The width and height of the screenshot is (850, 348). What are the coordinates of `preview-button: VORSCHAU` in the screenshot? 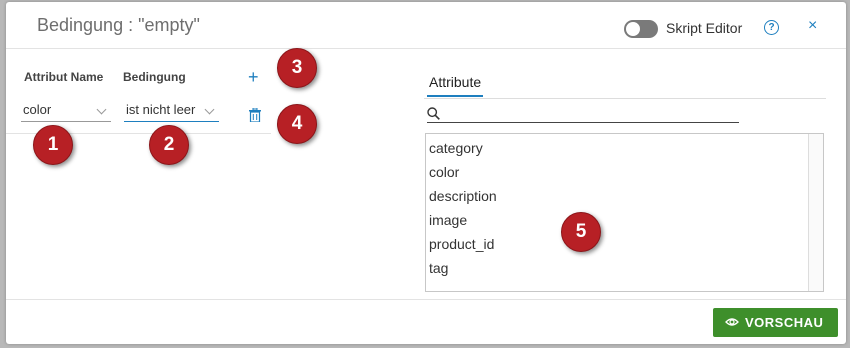 It's located at (775, 322).